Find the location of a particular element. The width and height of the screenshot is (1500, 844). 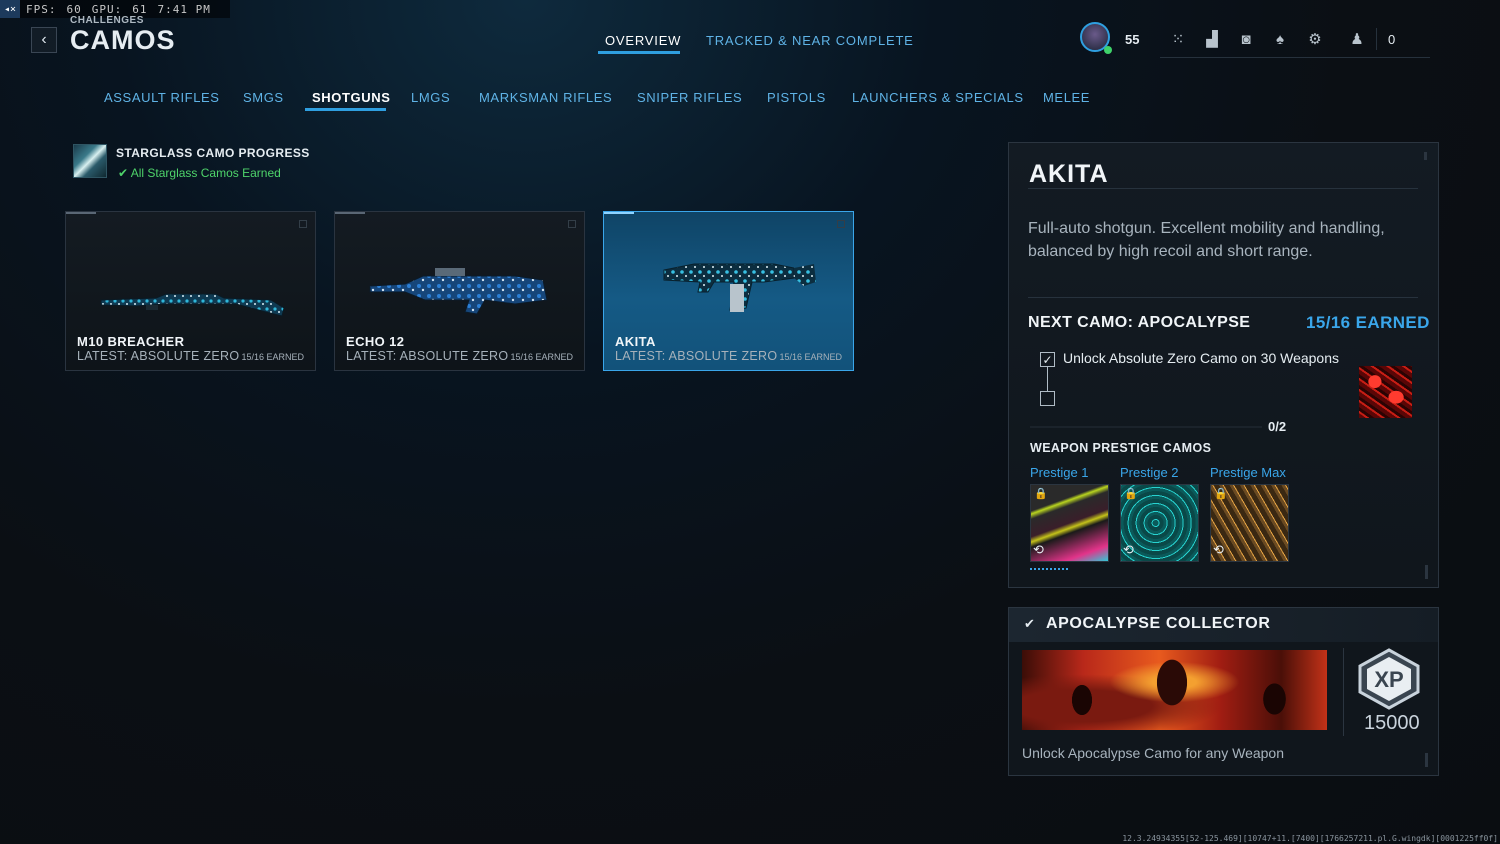

detail-weapon-name: AKITA is located at coordinates (1069, 174).